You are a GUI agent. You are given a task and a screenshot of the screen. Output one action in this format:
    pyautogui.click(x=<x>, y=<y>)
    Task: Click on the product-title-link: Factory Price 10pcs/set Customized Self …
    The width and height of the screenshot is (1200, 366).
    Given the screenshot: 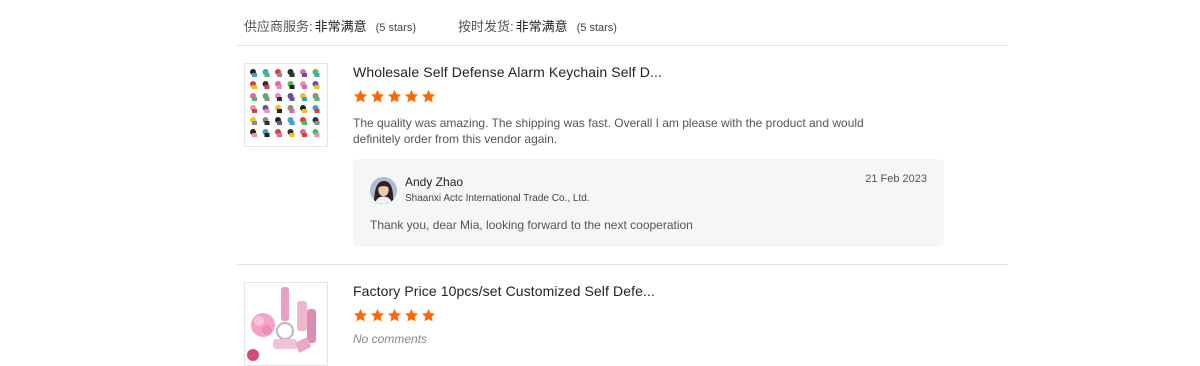 What is the action you would take?
    pyautogui.click(x=653, y=291)
    